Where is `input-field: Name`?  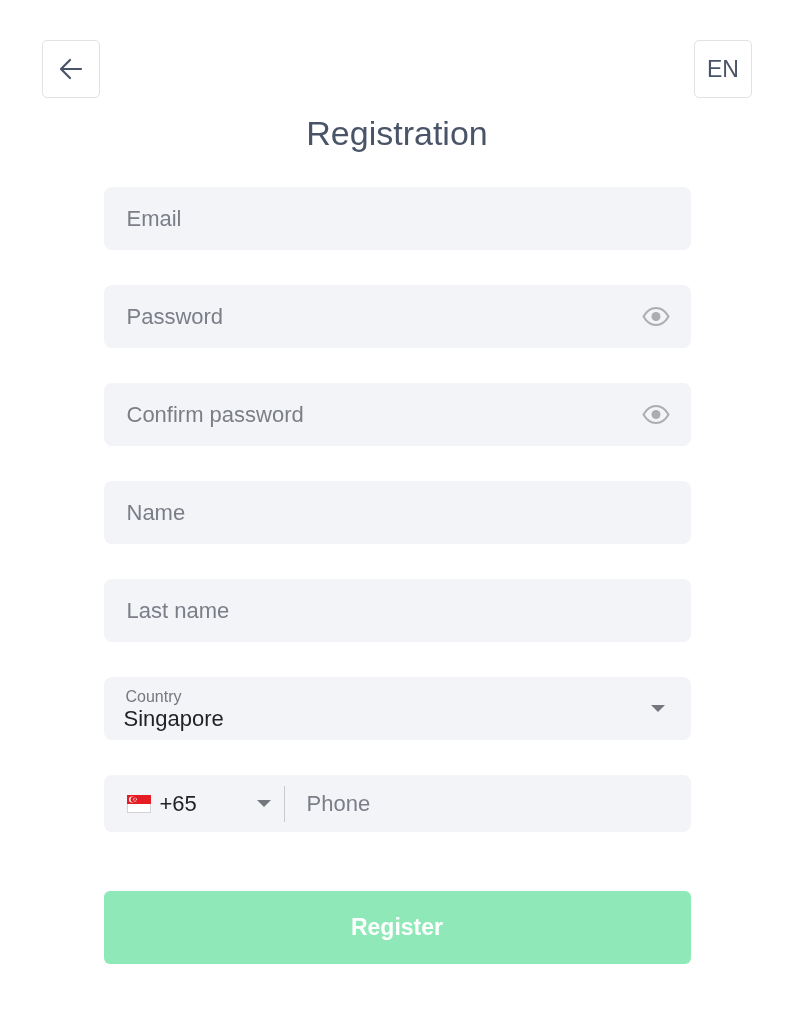
input-field: Name is located at coordinates (397, 512).